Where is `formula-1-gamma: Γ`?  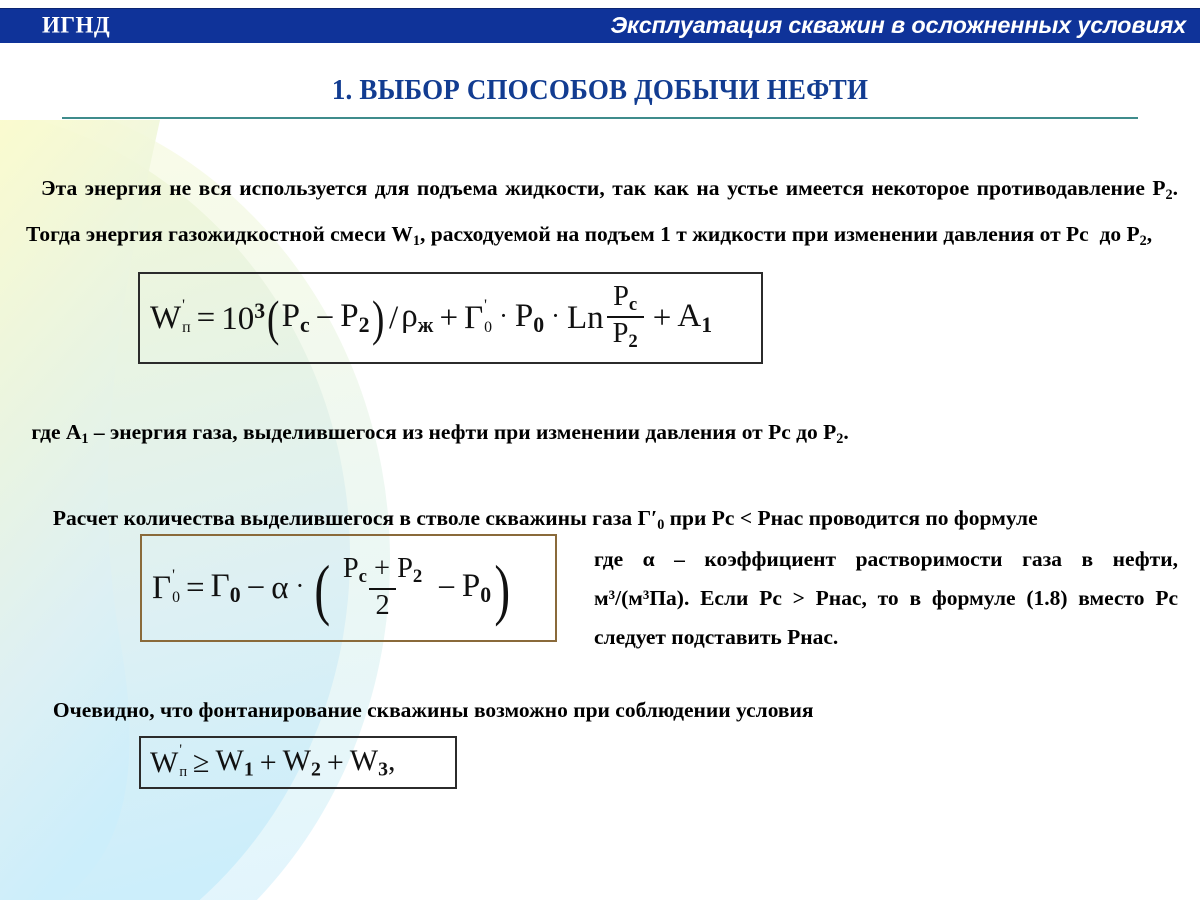 formula-1-gamma: Γ is located at coordinates (474, 317).